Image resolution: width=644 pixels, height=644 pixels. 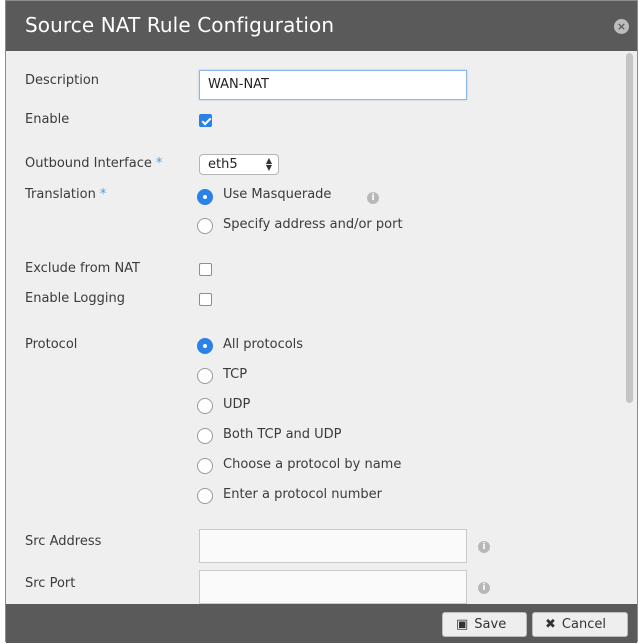 What do you see at coordinates (205, 346) in the screenshot?
I see `radio-all-protocols` at bounding box center [205, 346].